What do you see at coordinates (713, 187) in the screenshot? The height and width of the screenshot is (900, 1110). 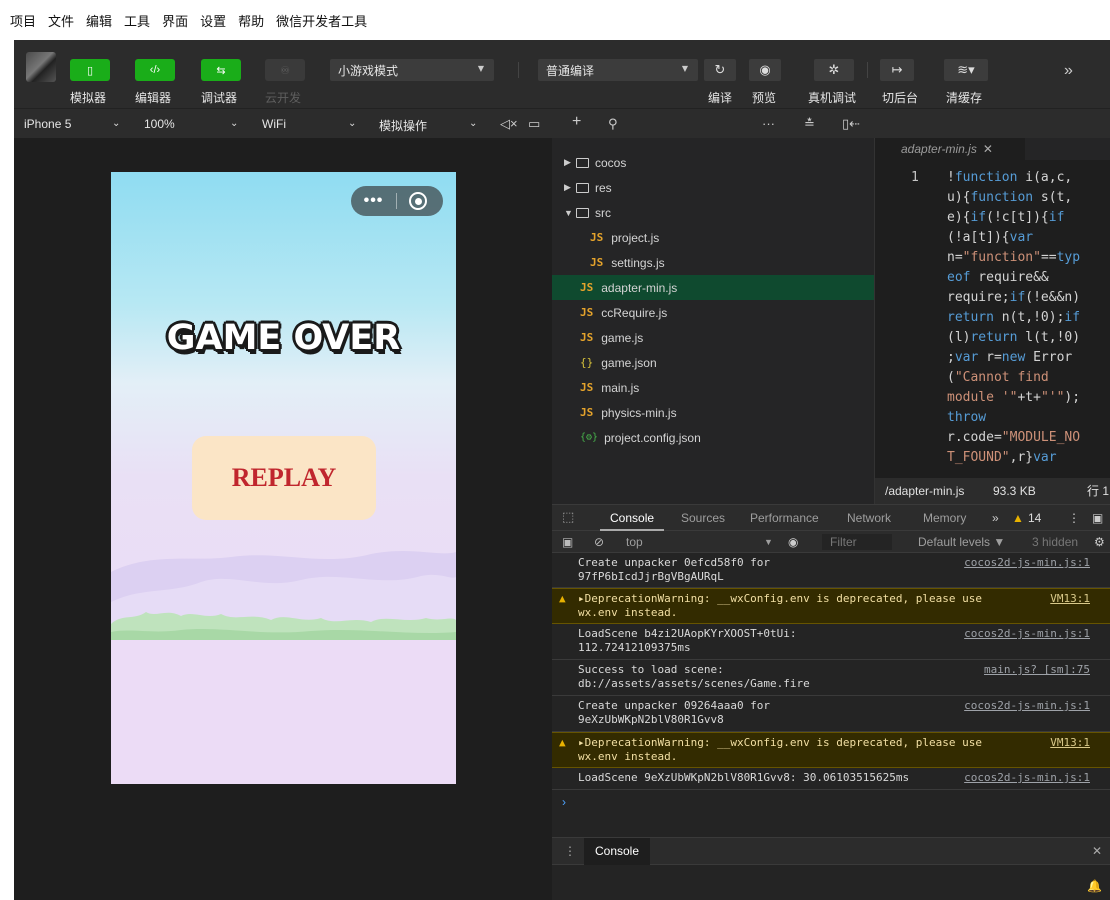 I see `tree-folder-res: ▶ res` at bounding box center [713, 187].